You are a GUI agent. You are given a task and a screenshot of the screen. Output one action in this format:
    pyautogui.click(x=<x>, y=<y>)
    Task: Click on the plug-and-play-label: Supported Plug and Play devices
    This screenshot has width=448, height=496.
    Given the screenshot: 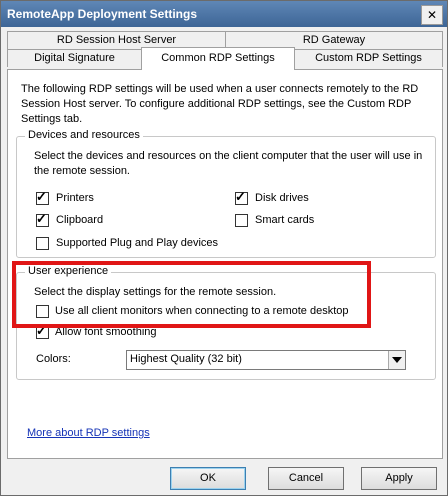 What is the action you would take?
    pyautogui.click(x=137, y=243)
    